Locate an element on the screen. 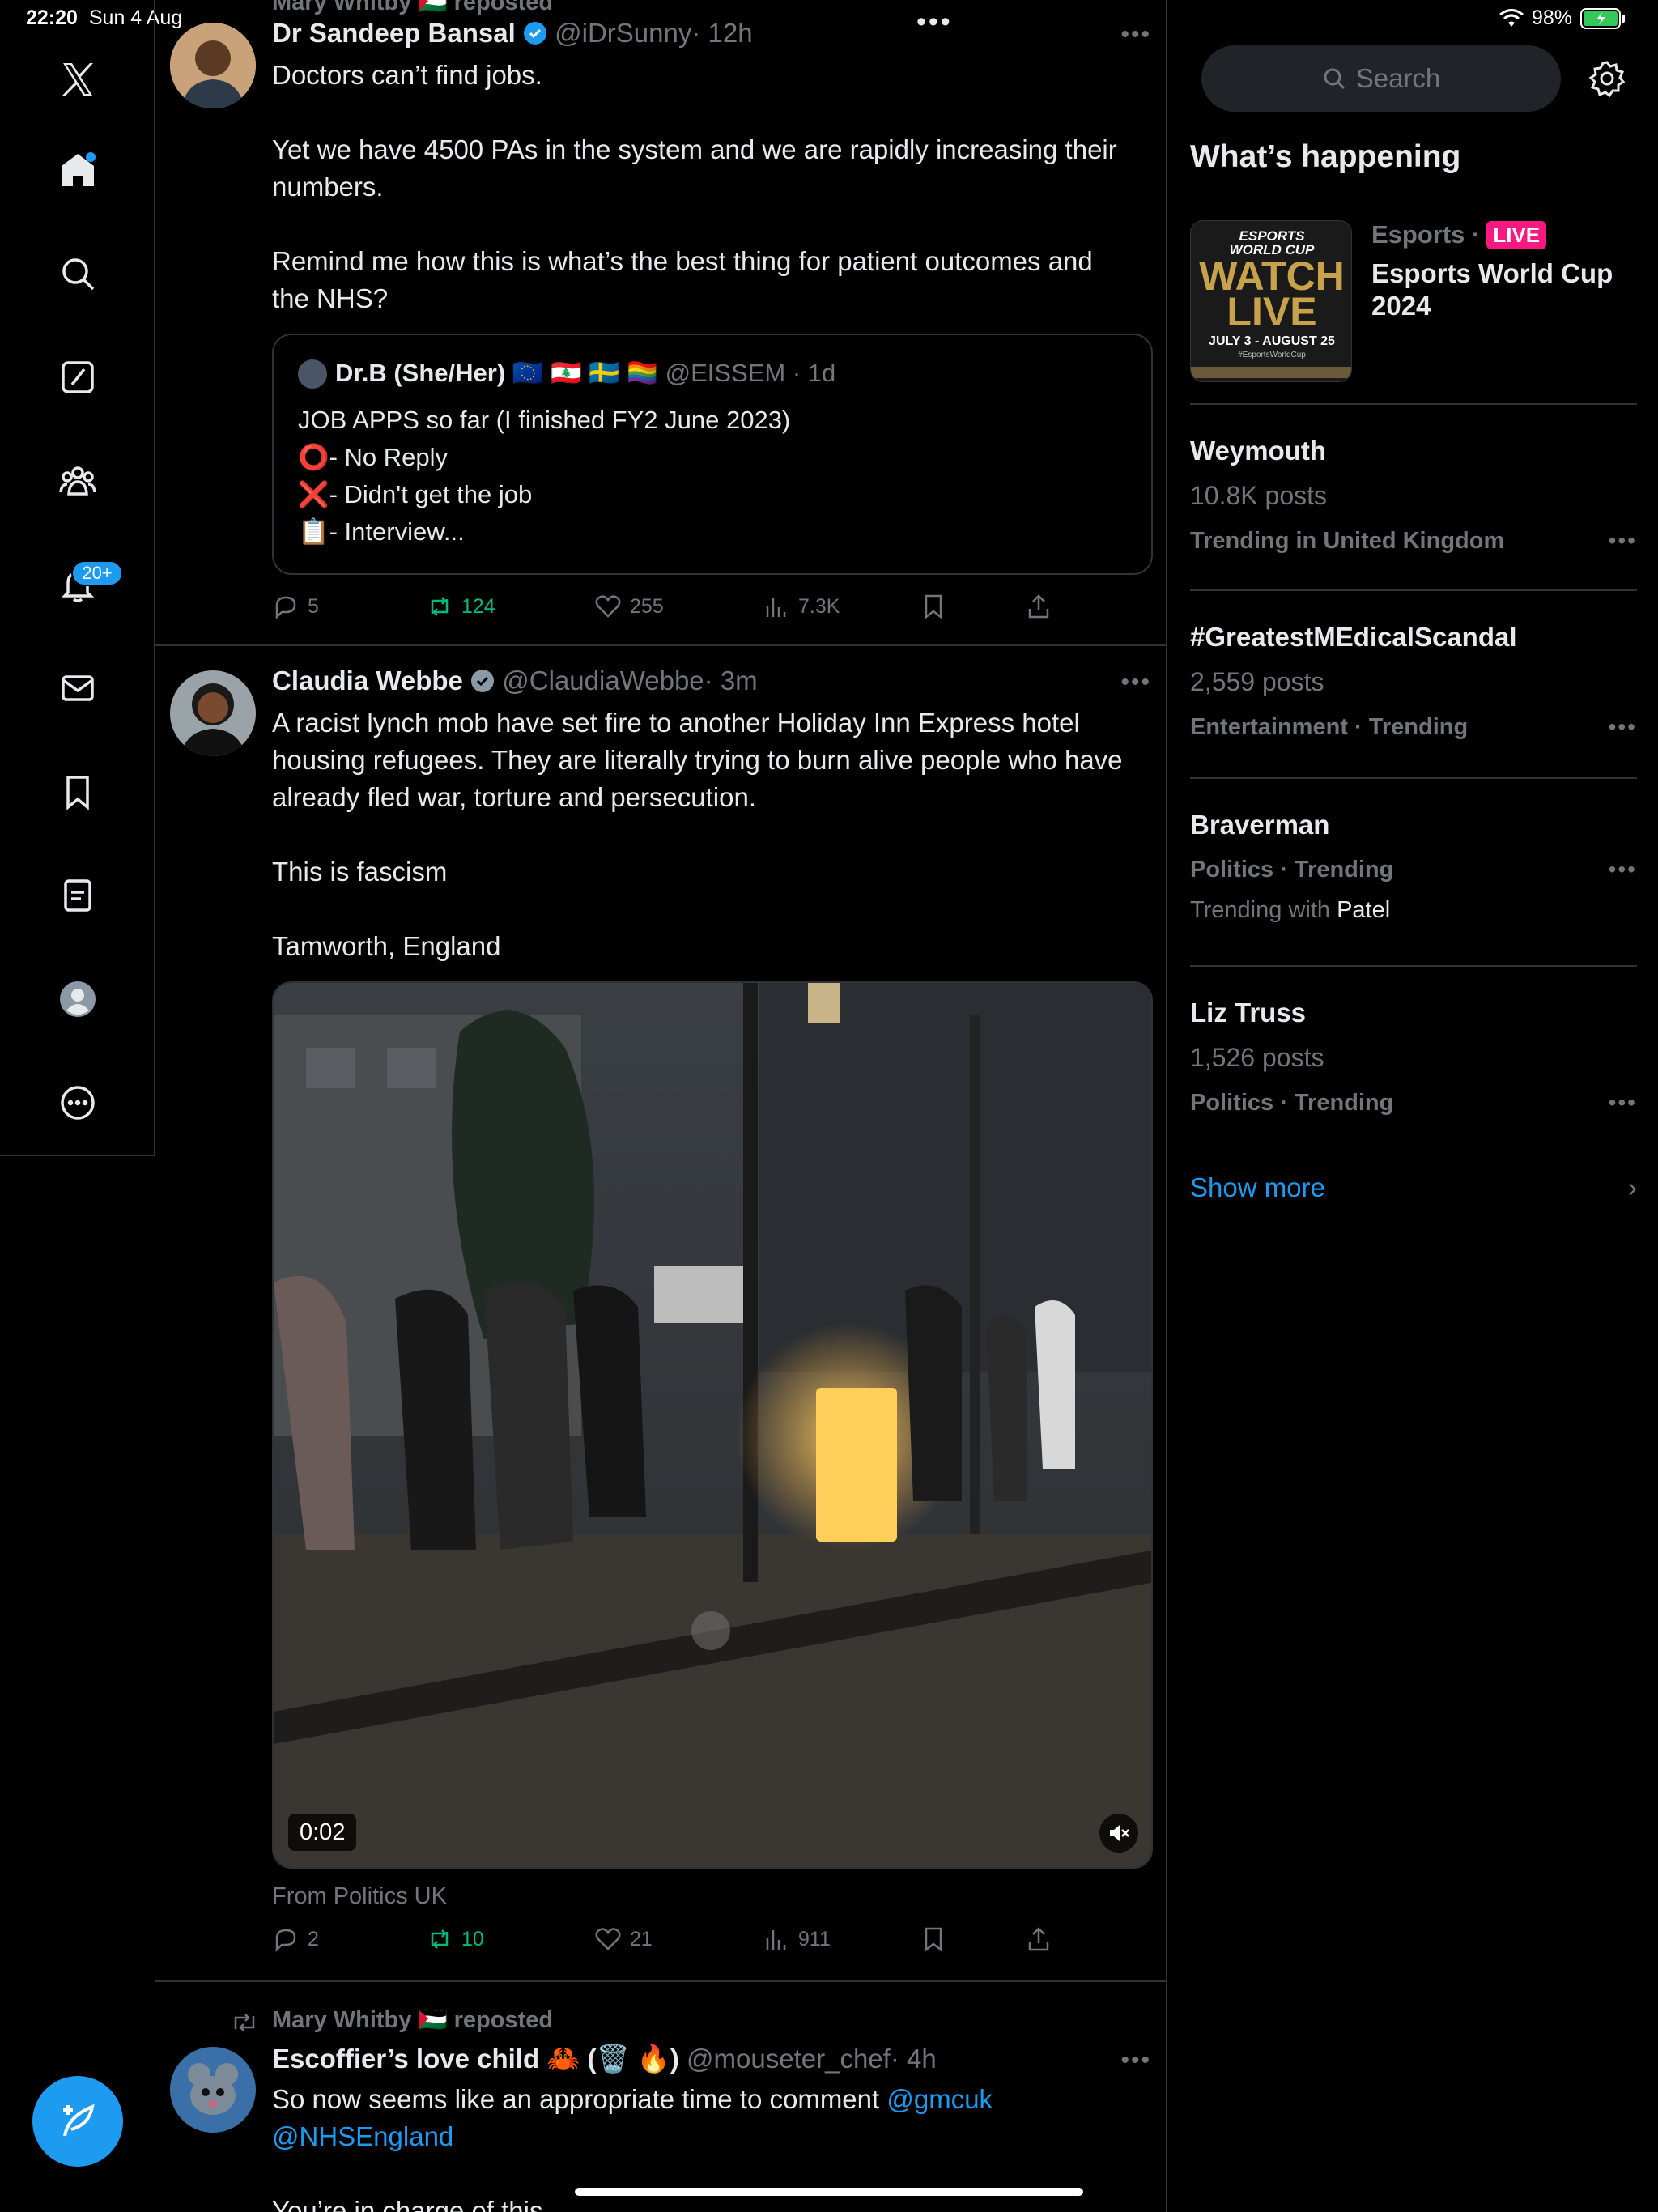 This screenshot has width=1658, height=2212. repost-count: 10 is located at coordinates (472, 1939).